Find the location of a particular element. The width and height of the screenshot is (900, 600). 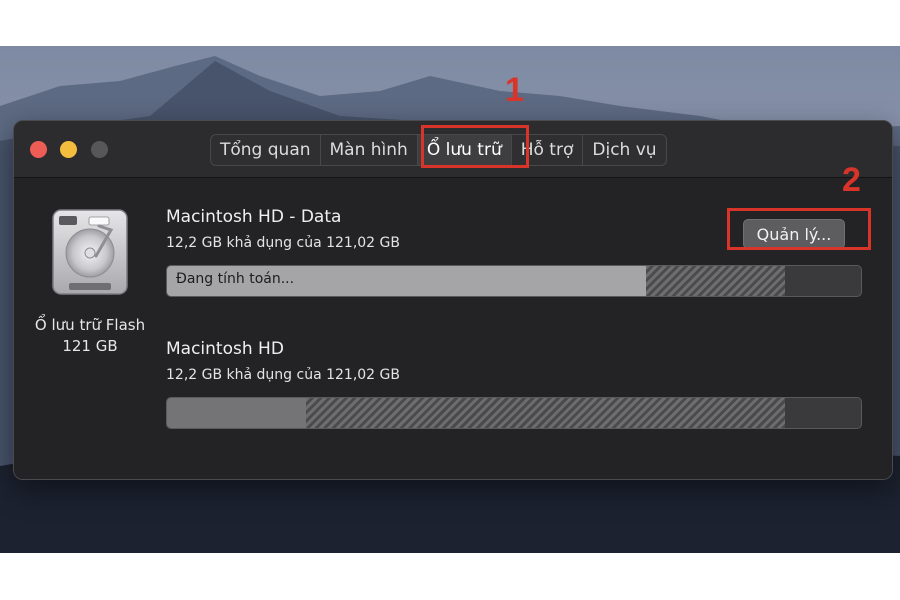

hard-drive-icon is located at coordinates (90, 252).